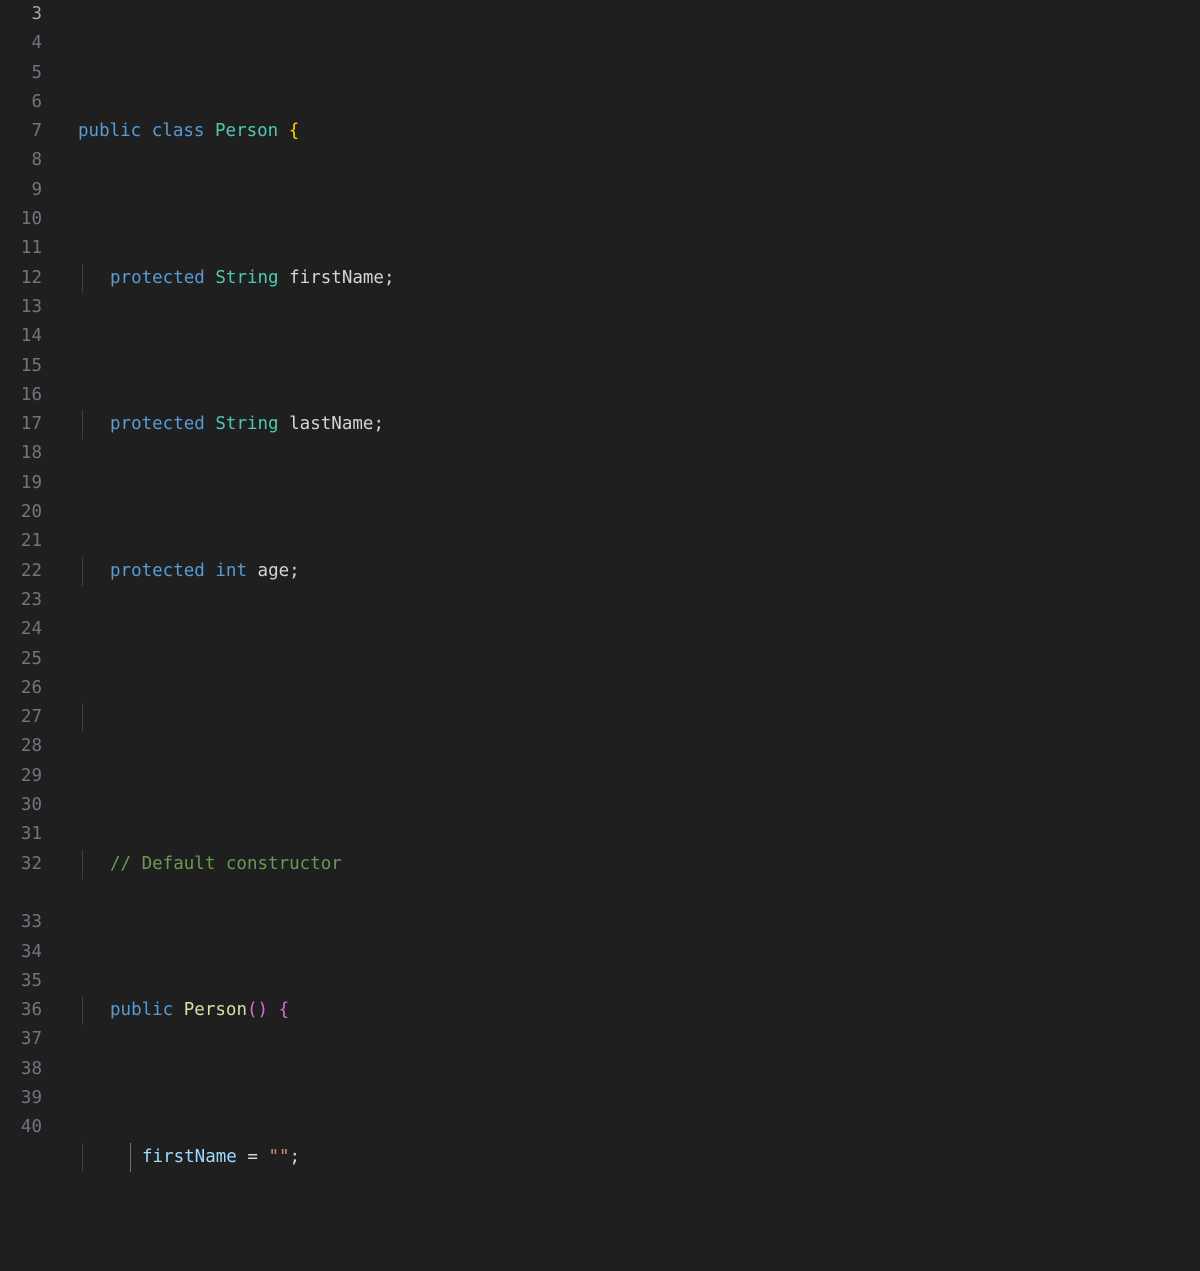  I want to click on line-number: 30, so click(31, 805).